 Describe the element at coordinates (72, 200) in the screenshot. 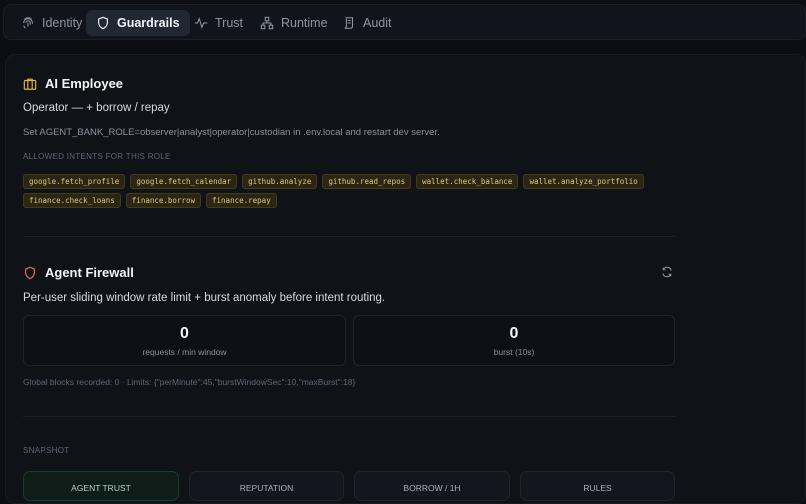

I see `intent-chip: finance.check_loans` at that location.